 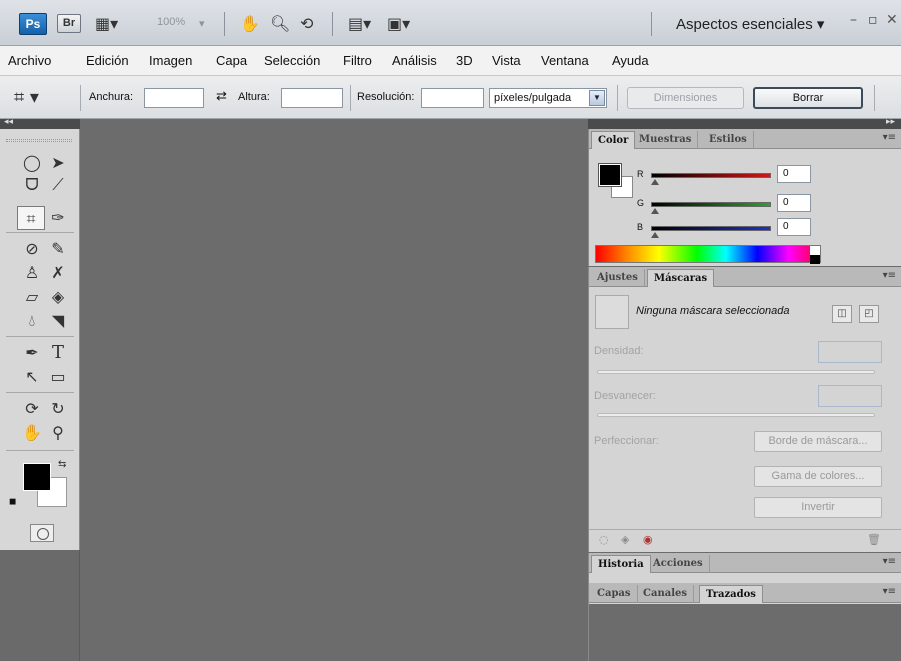 I want to click on green-value-field: 0, so click(x=794, y=203).